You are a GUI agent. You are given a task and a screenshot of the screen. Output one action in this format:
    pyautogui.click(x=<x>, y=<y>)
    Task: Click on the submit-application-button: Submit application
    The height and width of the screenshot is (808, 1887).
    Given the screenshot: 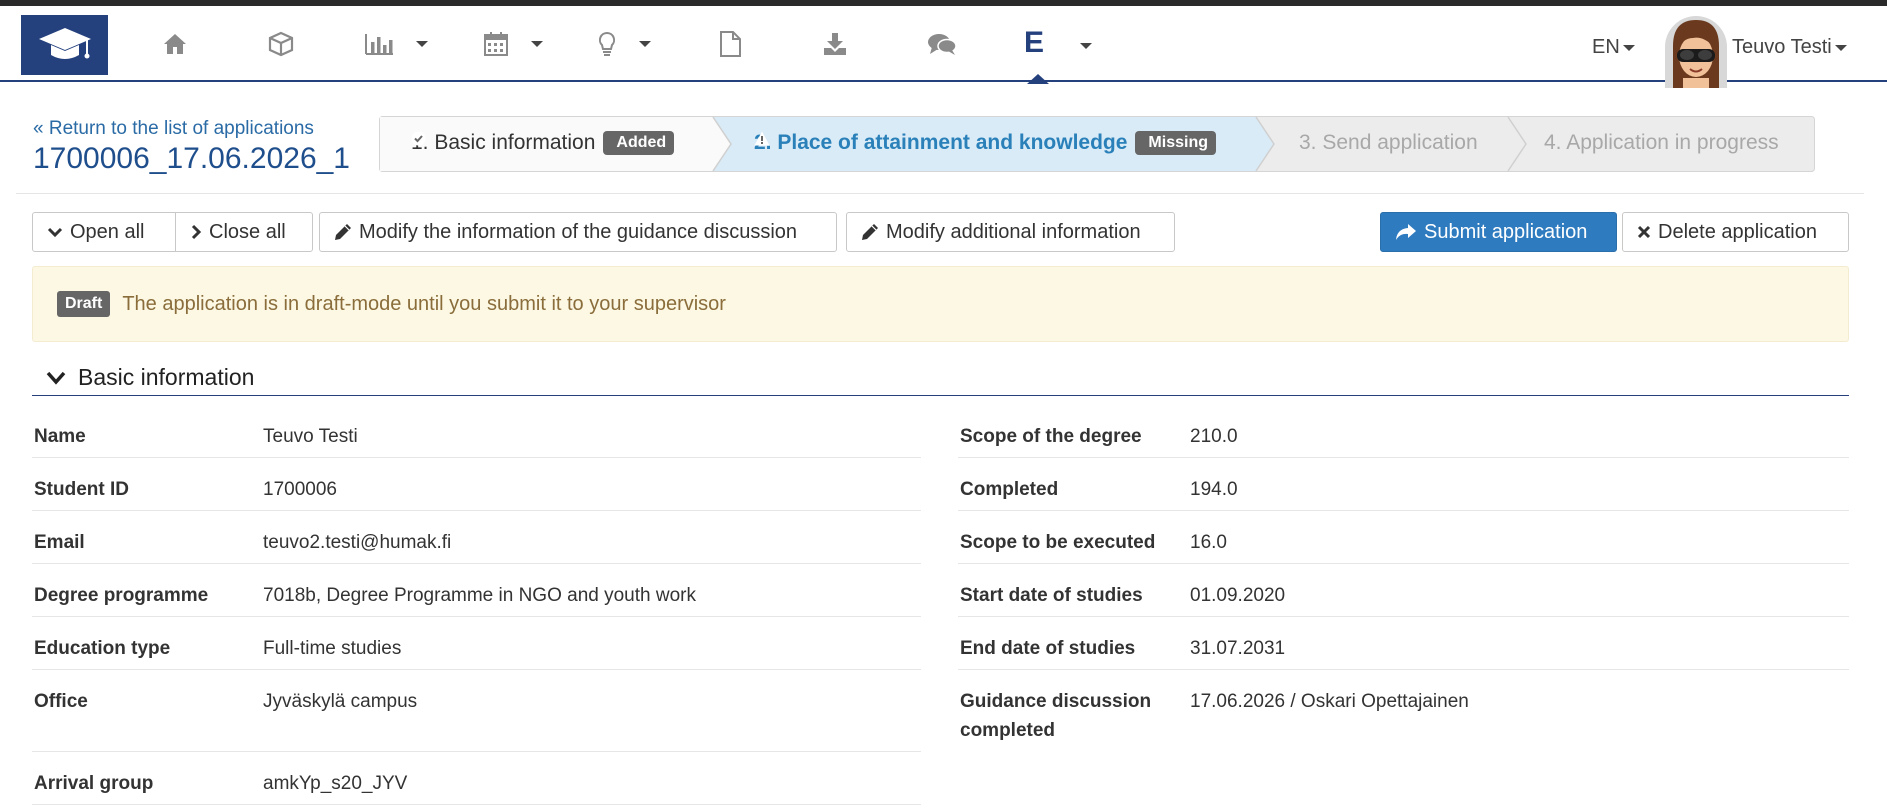 What is the action you would take?
    pyautogui.click(x=1498, y=232)
    